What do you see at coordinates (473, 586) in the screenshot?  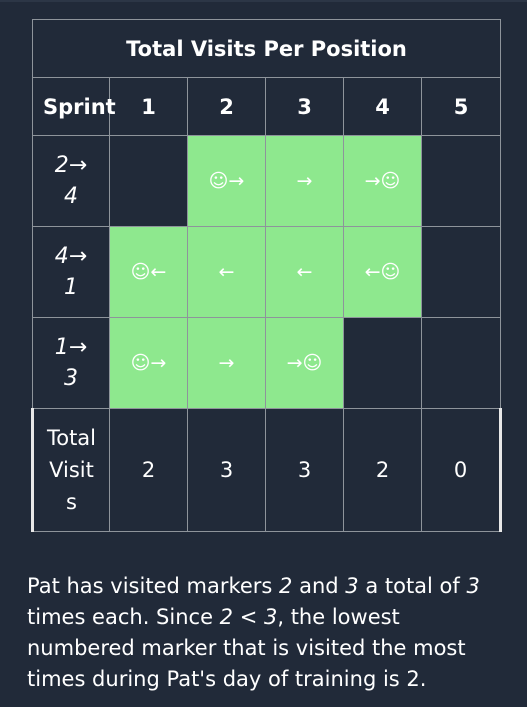 I see `visit-count: 3` at bounding box center [473, 586].